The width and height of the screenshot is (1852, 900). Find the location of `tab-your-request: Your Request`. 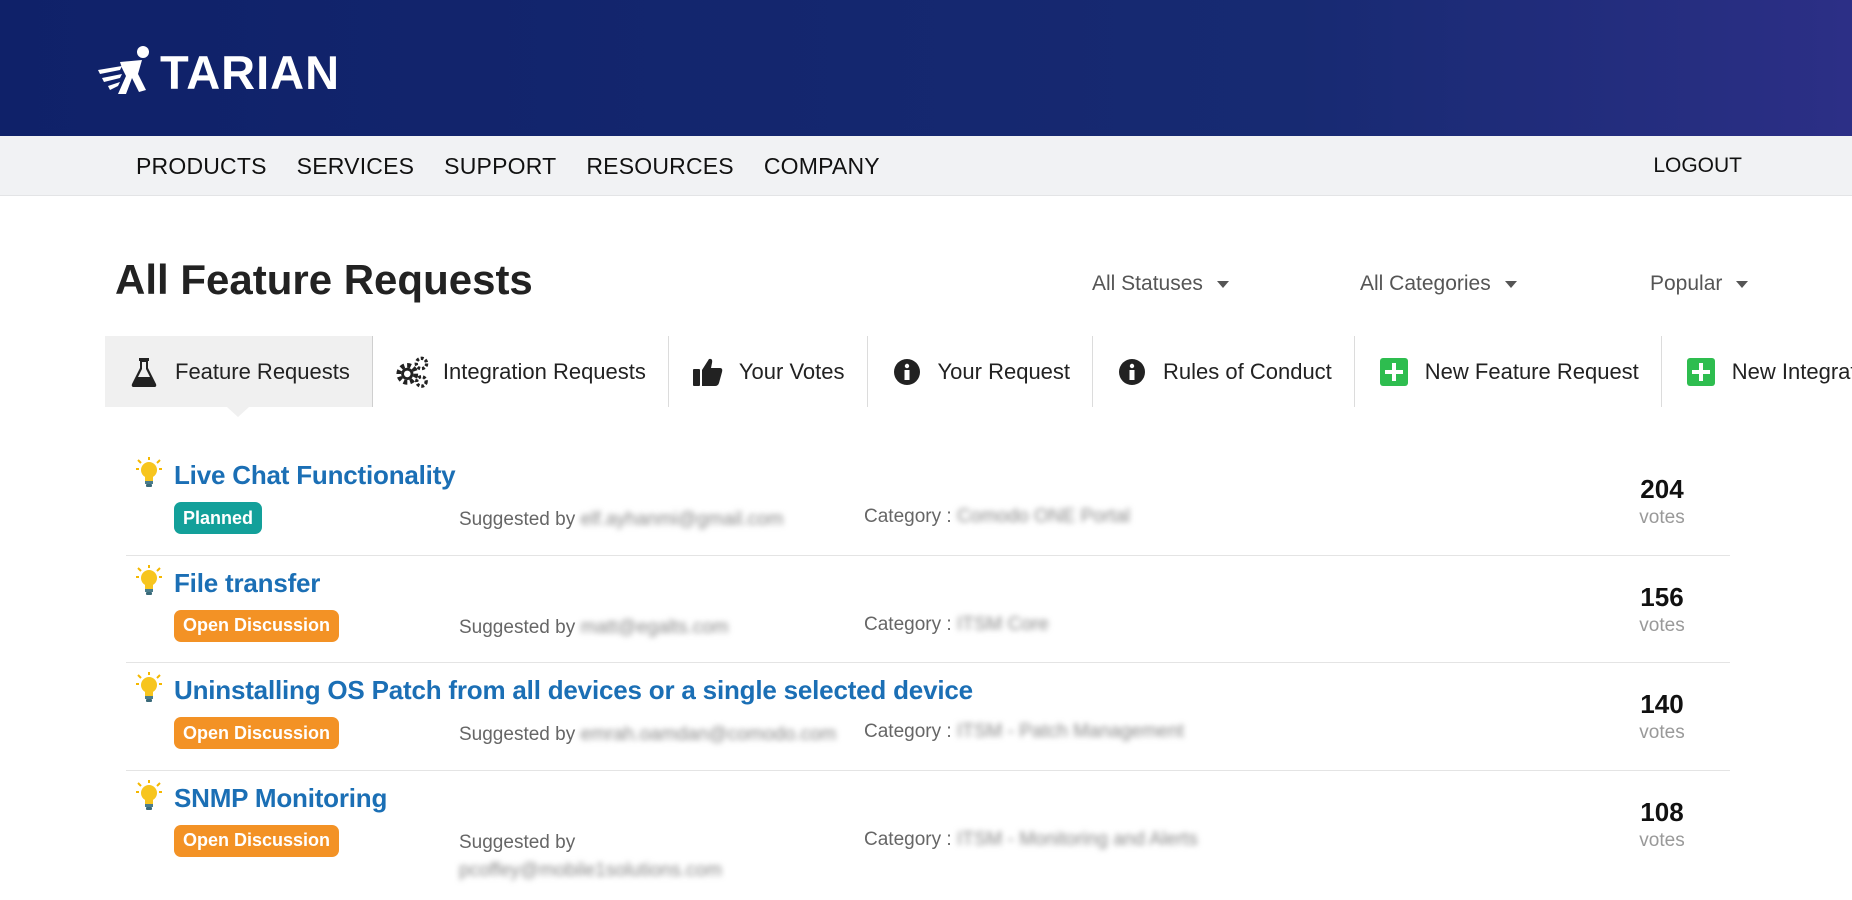

tab-your-request: Your Request is located at coordinates (981, 371).